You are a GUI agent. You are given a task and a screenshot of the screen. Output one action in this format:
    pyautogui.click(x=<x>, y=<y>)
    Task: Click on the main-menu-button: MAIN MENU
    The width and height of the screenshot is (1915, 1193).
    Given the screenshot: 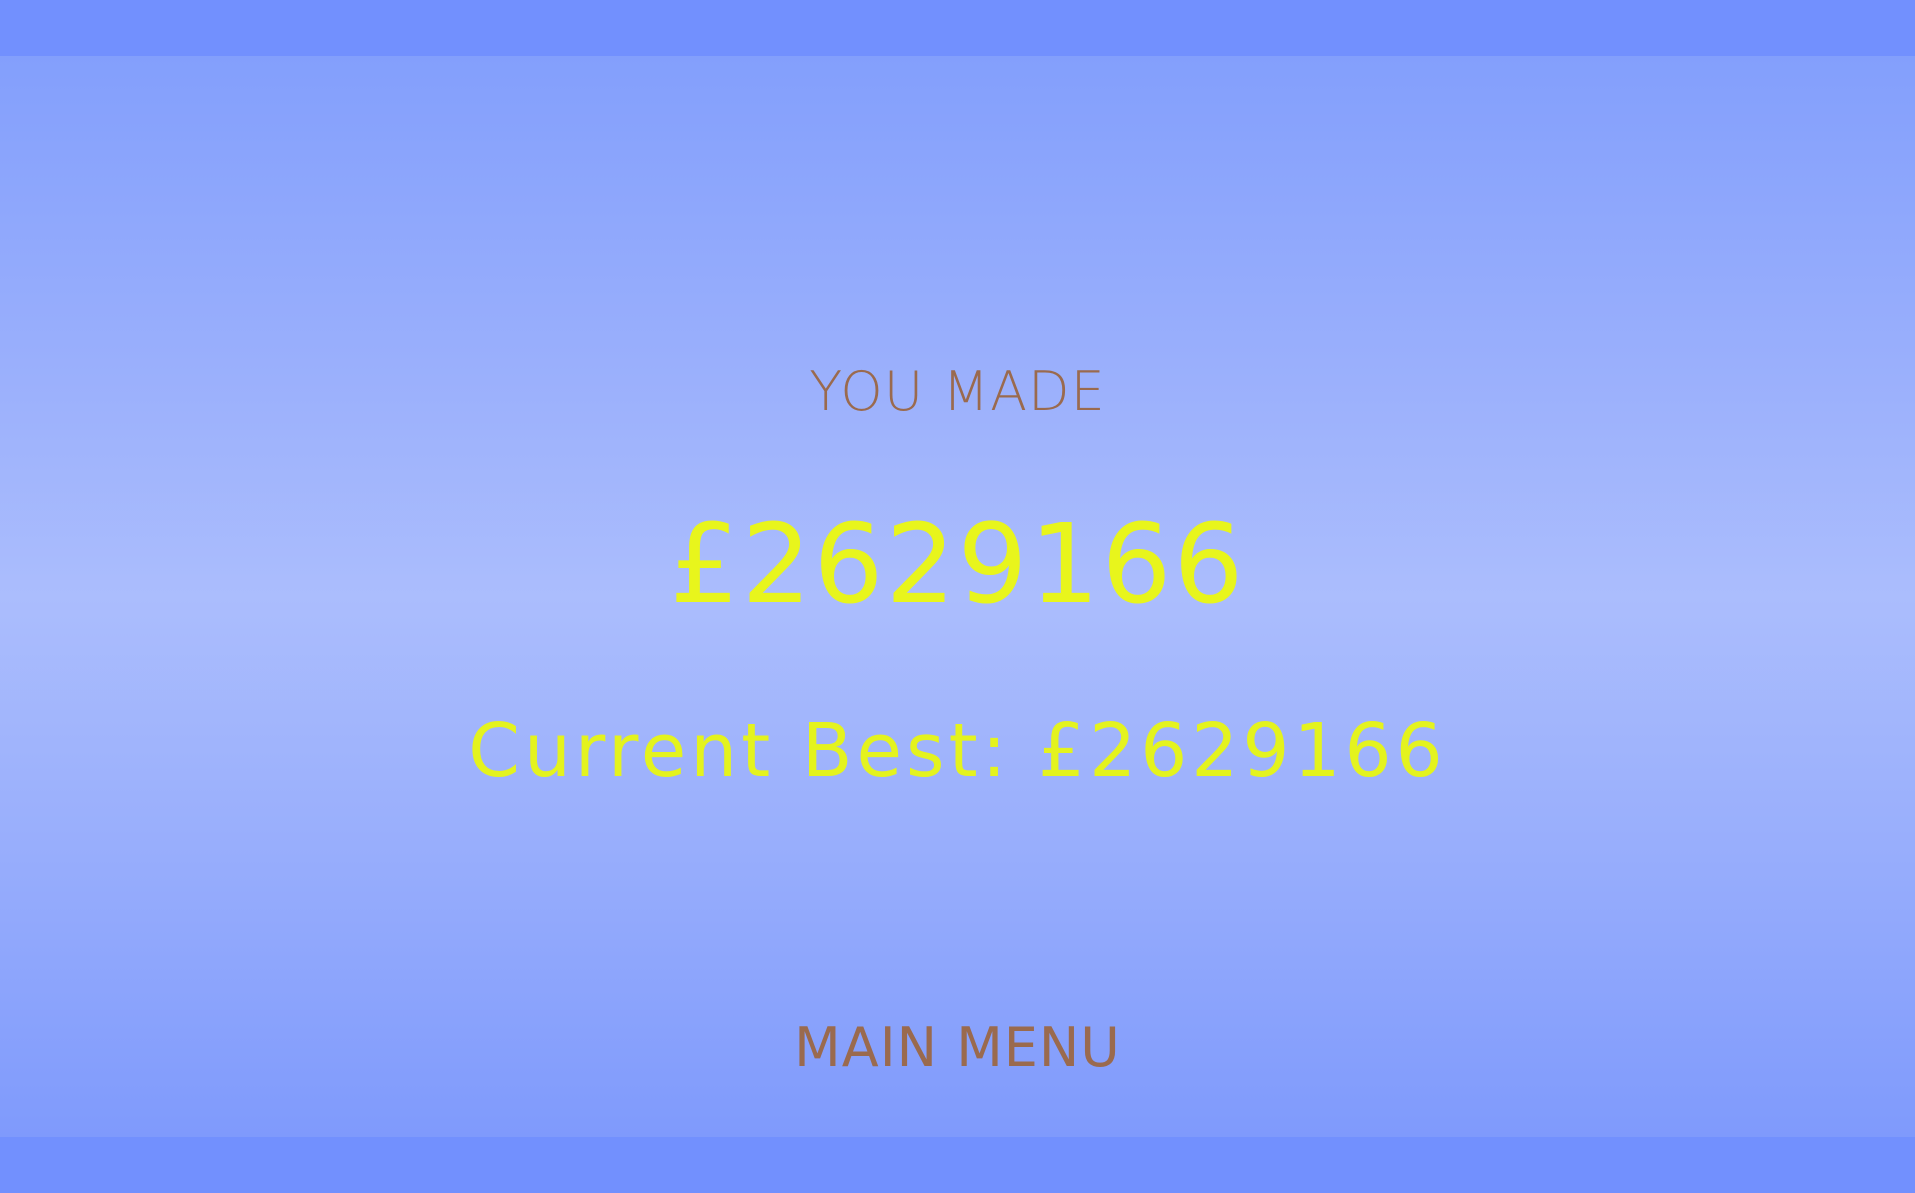 What is the action you would take?
    pyautogui.click(x=957, y=1047)
    